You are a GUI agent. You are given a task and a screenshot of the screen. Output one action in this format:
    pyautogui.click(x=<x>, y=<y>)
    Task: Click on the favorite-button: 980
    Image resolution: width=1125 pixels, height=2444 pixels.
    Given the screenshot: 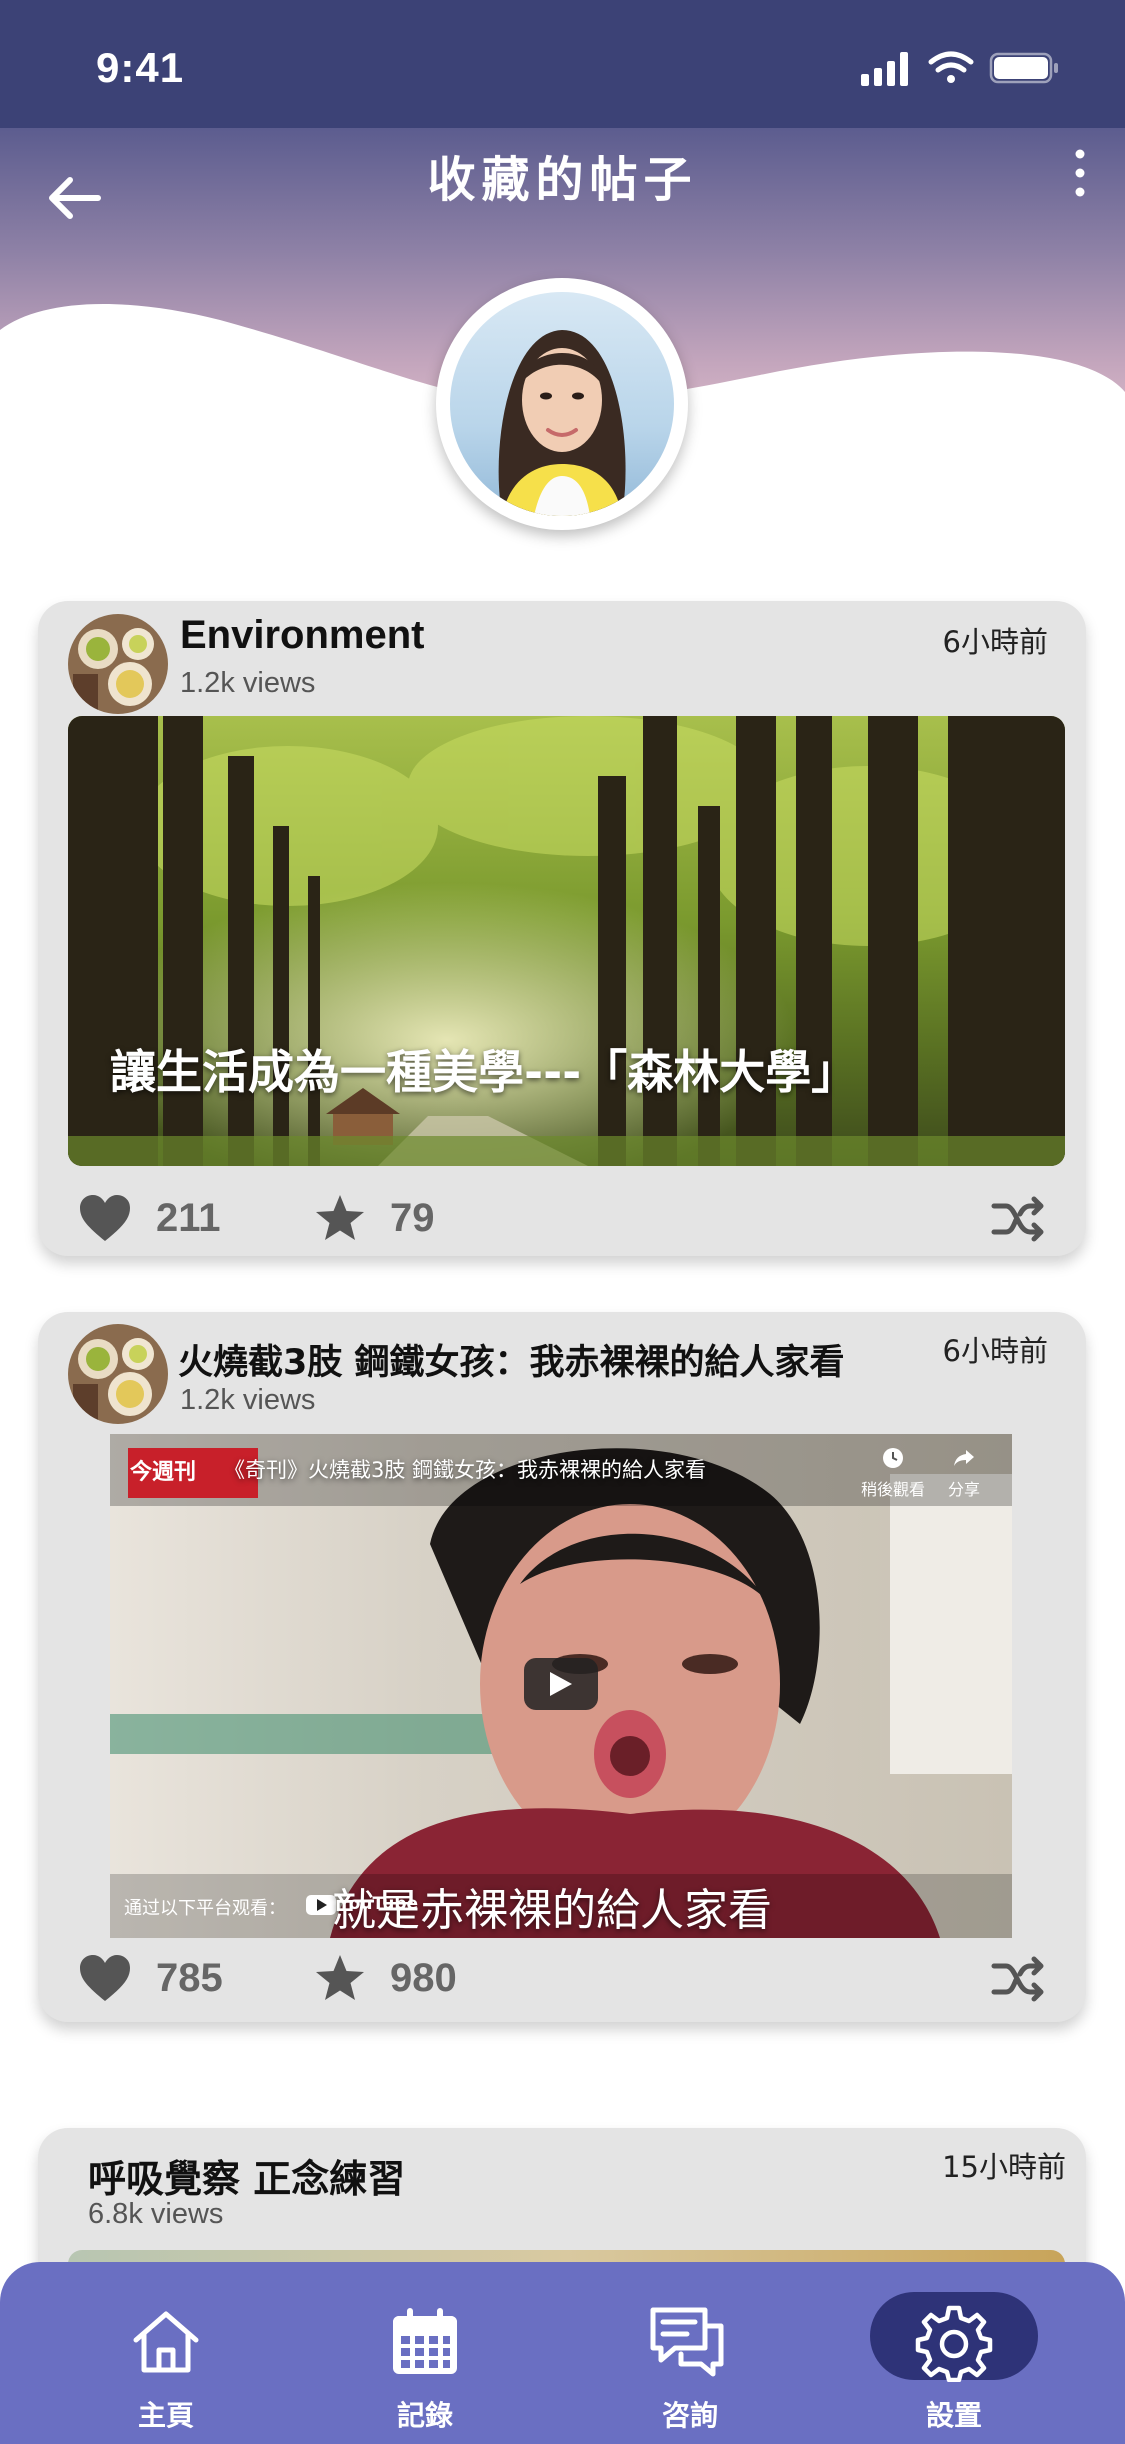 What is the action you would take?
    pyautogui.click(x=385, y=1978)
    